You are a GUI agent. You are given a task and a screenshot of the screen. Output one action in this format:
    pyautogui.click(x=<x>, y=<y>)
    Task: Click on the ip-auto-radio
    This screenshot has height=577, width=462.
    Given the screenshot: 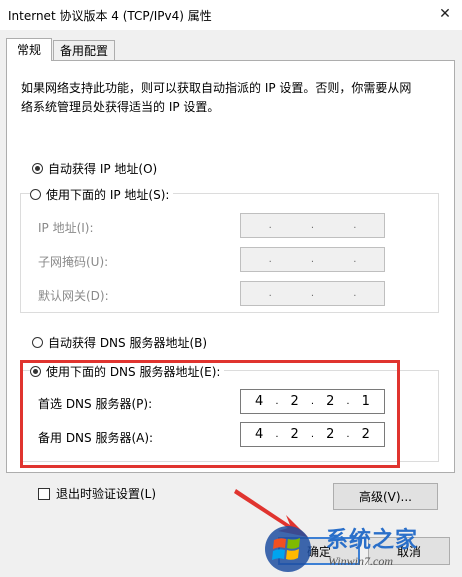 What is the action you would take?
    pyautogui.click(x=37, y=168)
    